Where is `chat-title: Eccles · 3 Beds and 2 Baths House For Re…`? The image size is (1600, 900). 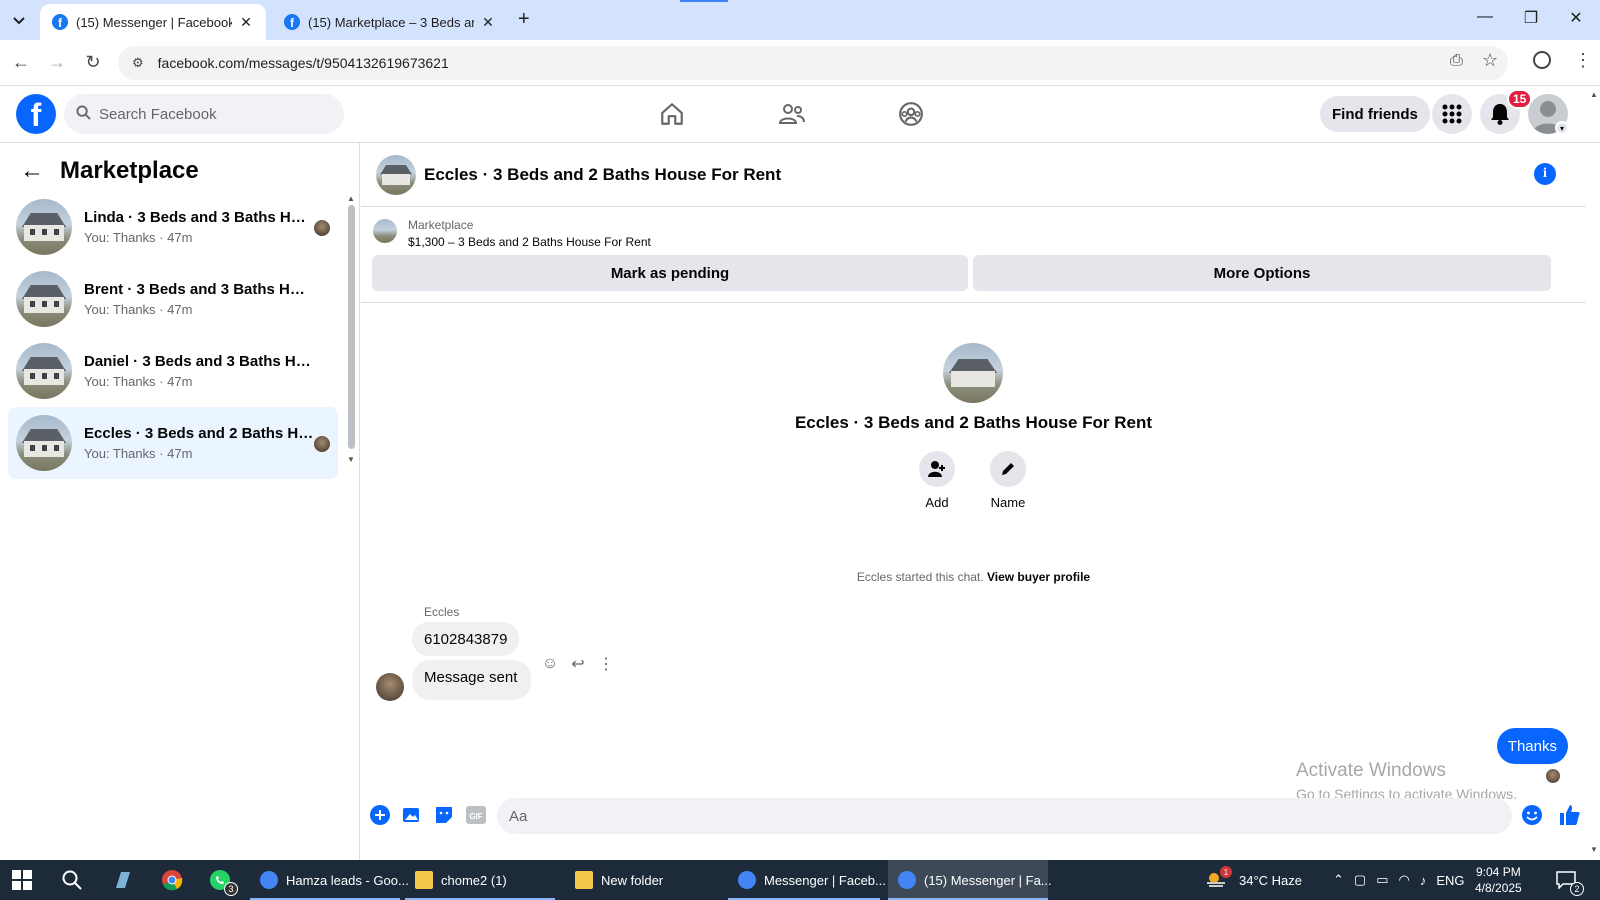 chat-title: Eccles · 3 Beds and 2 Baths House For Re… is located at coordinates (602, 175).